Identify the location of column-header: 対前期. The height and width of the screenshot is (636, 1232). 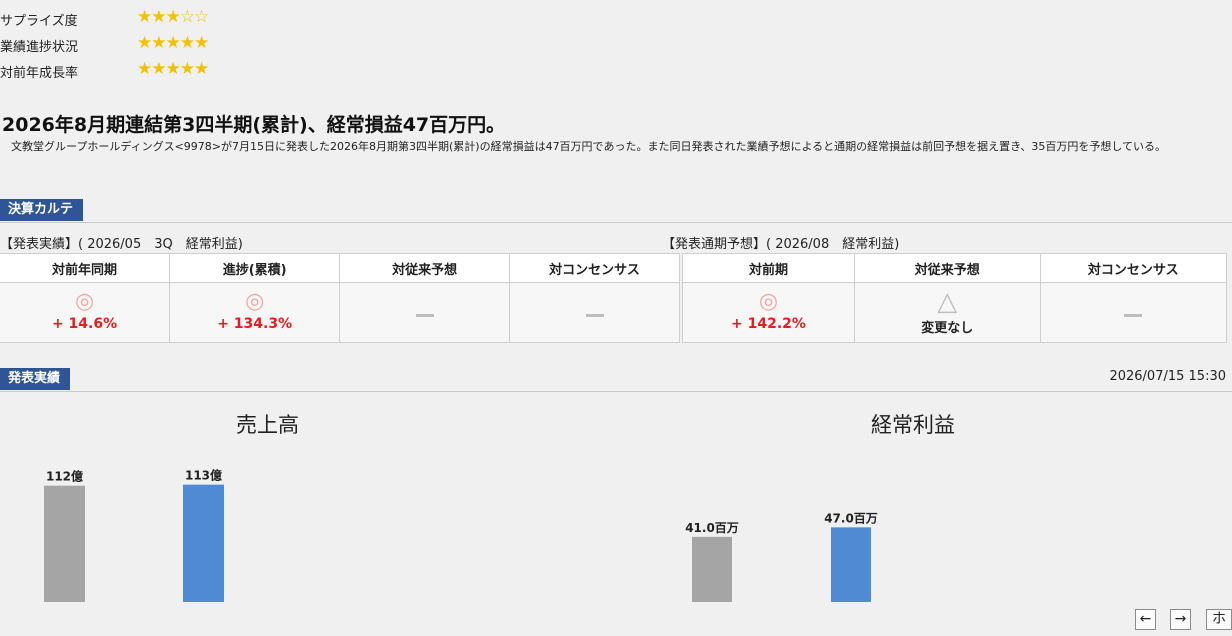
(768, 268).